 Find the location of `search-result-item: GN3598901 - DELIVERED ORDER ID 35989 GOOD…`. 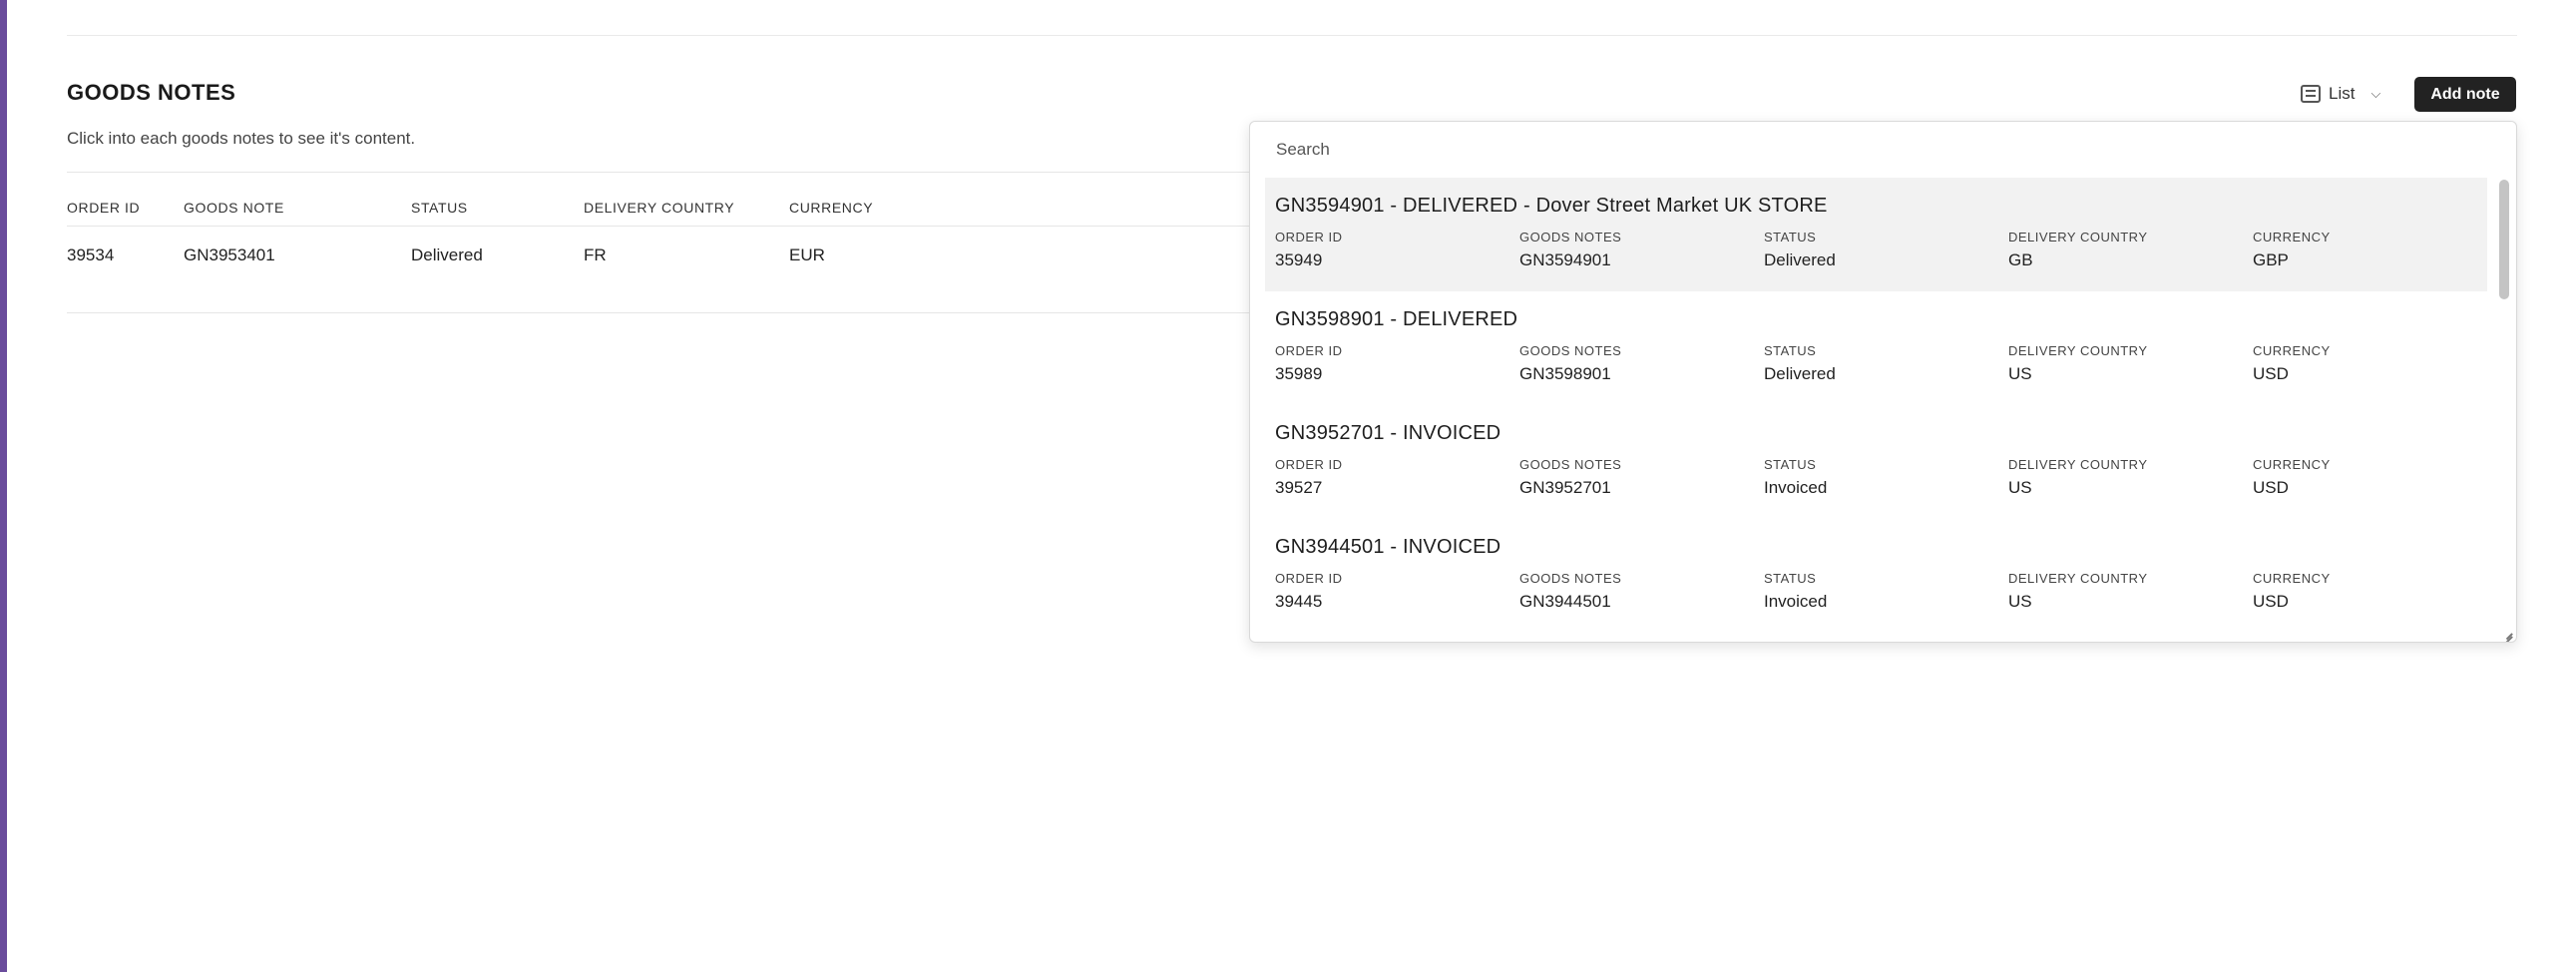

search-result-item: GN3598901 - DELIVERED ORDER ID 35989 GOOD… is located at coordinates (1876, 348).